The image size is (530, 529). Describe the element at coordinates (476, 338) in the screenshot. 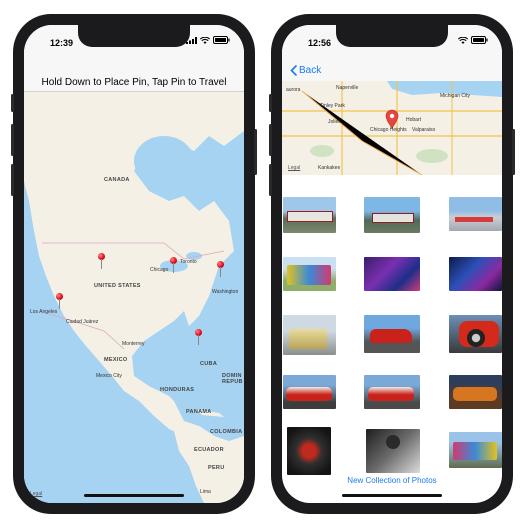

I see `photo-wheel` at that location.